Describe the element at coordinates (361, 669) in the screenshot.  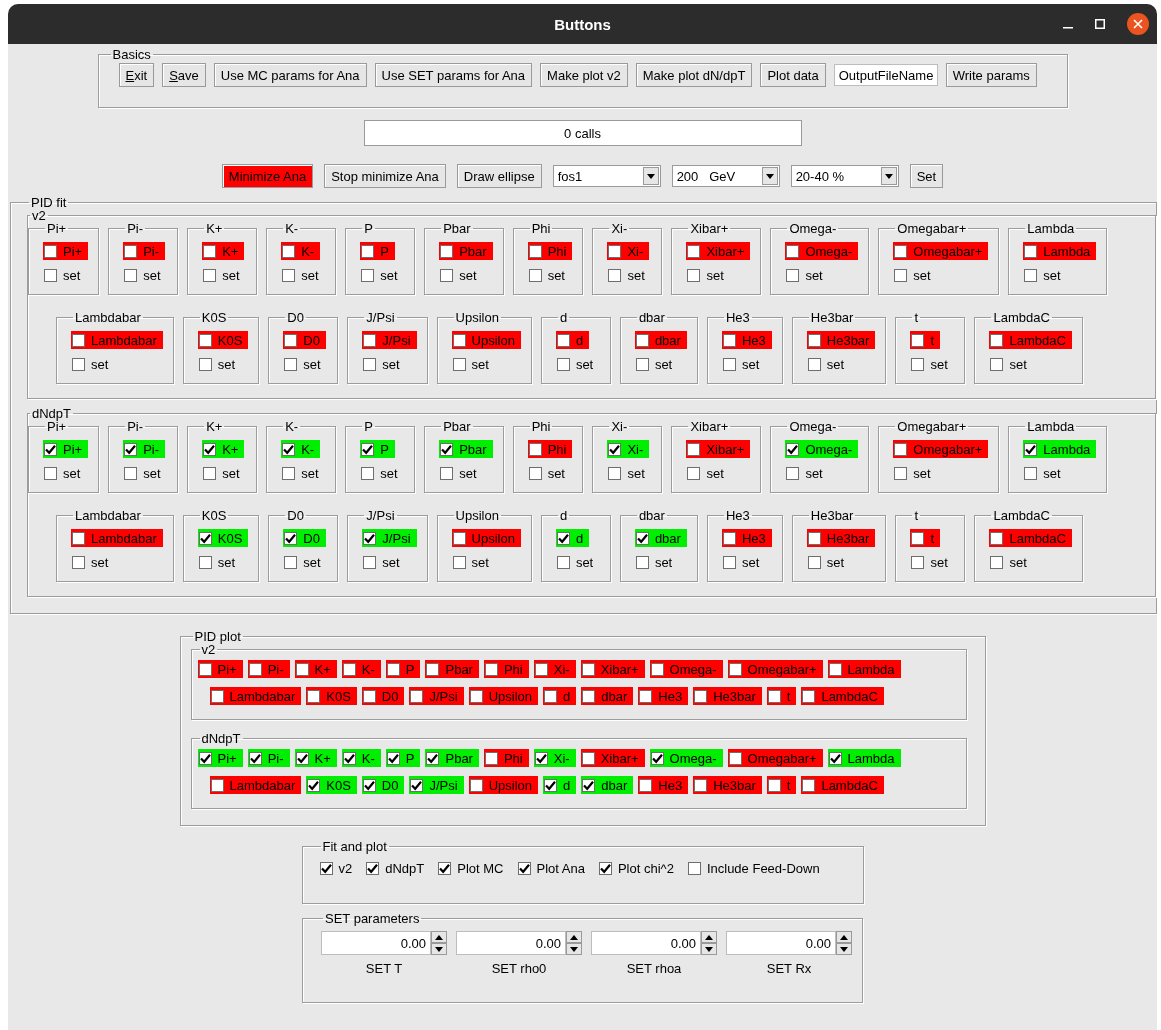
I see `particle-toggle: K-` at that location.